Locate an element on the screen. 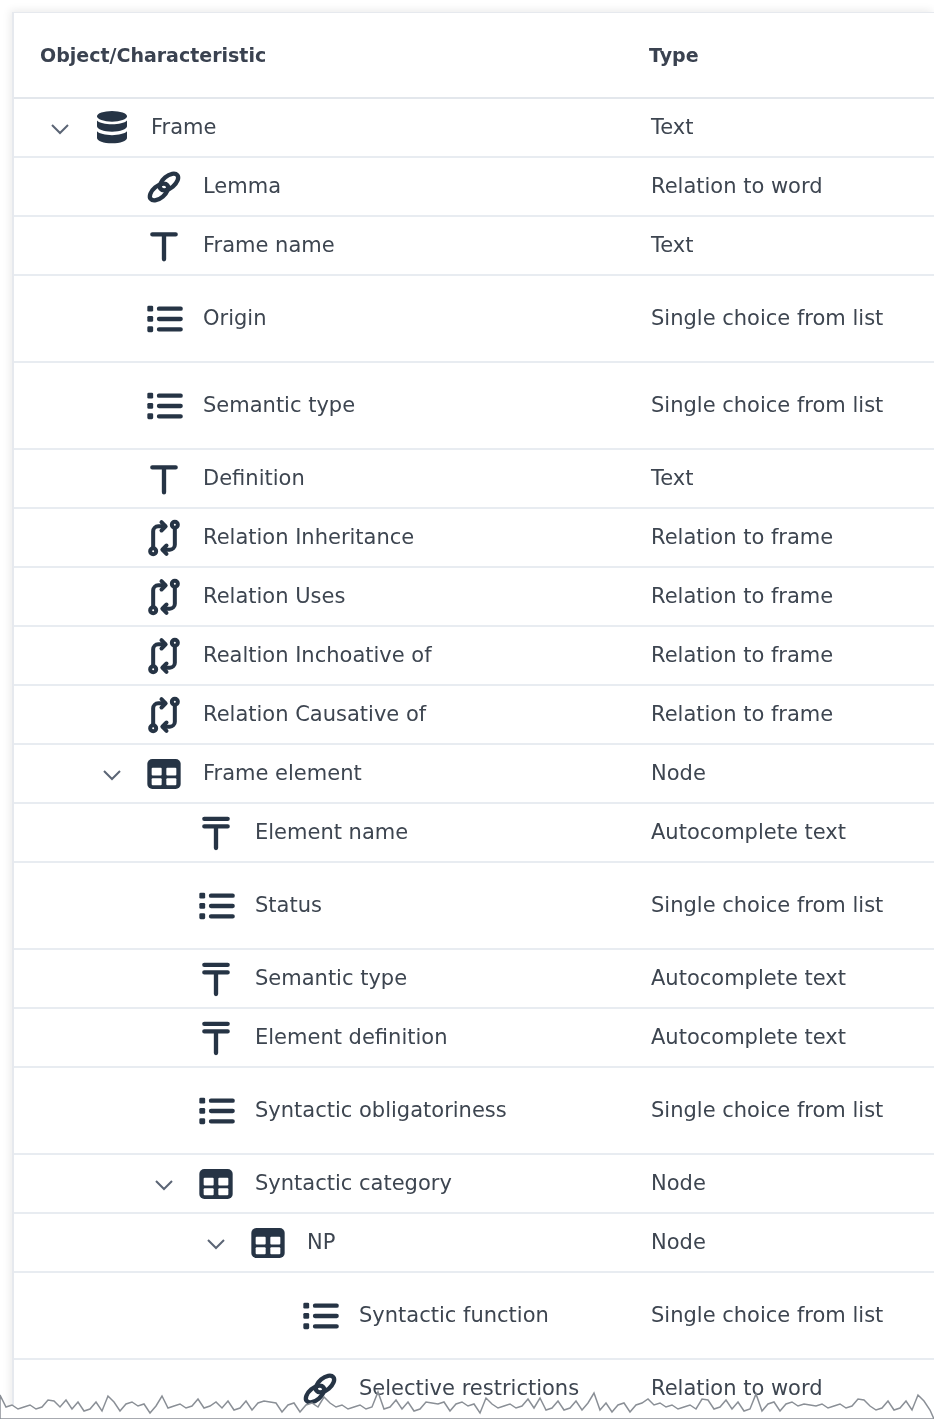 Image resolution: width=934 pixels, height=1419 pixels. item-name: Definition is located at coordinates (254, 478).